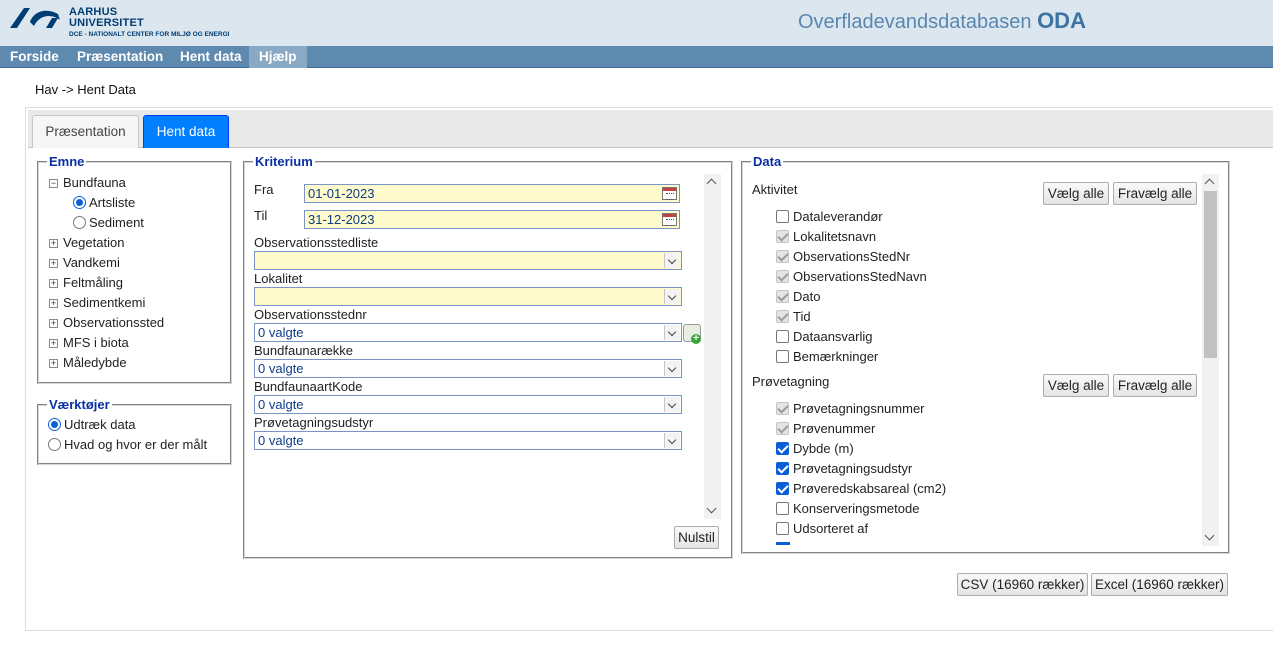 The image size is (1273, 646). What do you see at coordinates (825, 429) in the screenshot?
I see `checkbox-provenummer: Prøvenummer` at bounding box center [825, 429].